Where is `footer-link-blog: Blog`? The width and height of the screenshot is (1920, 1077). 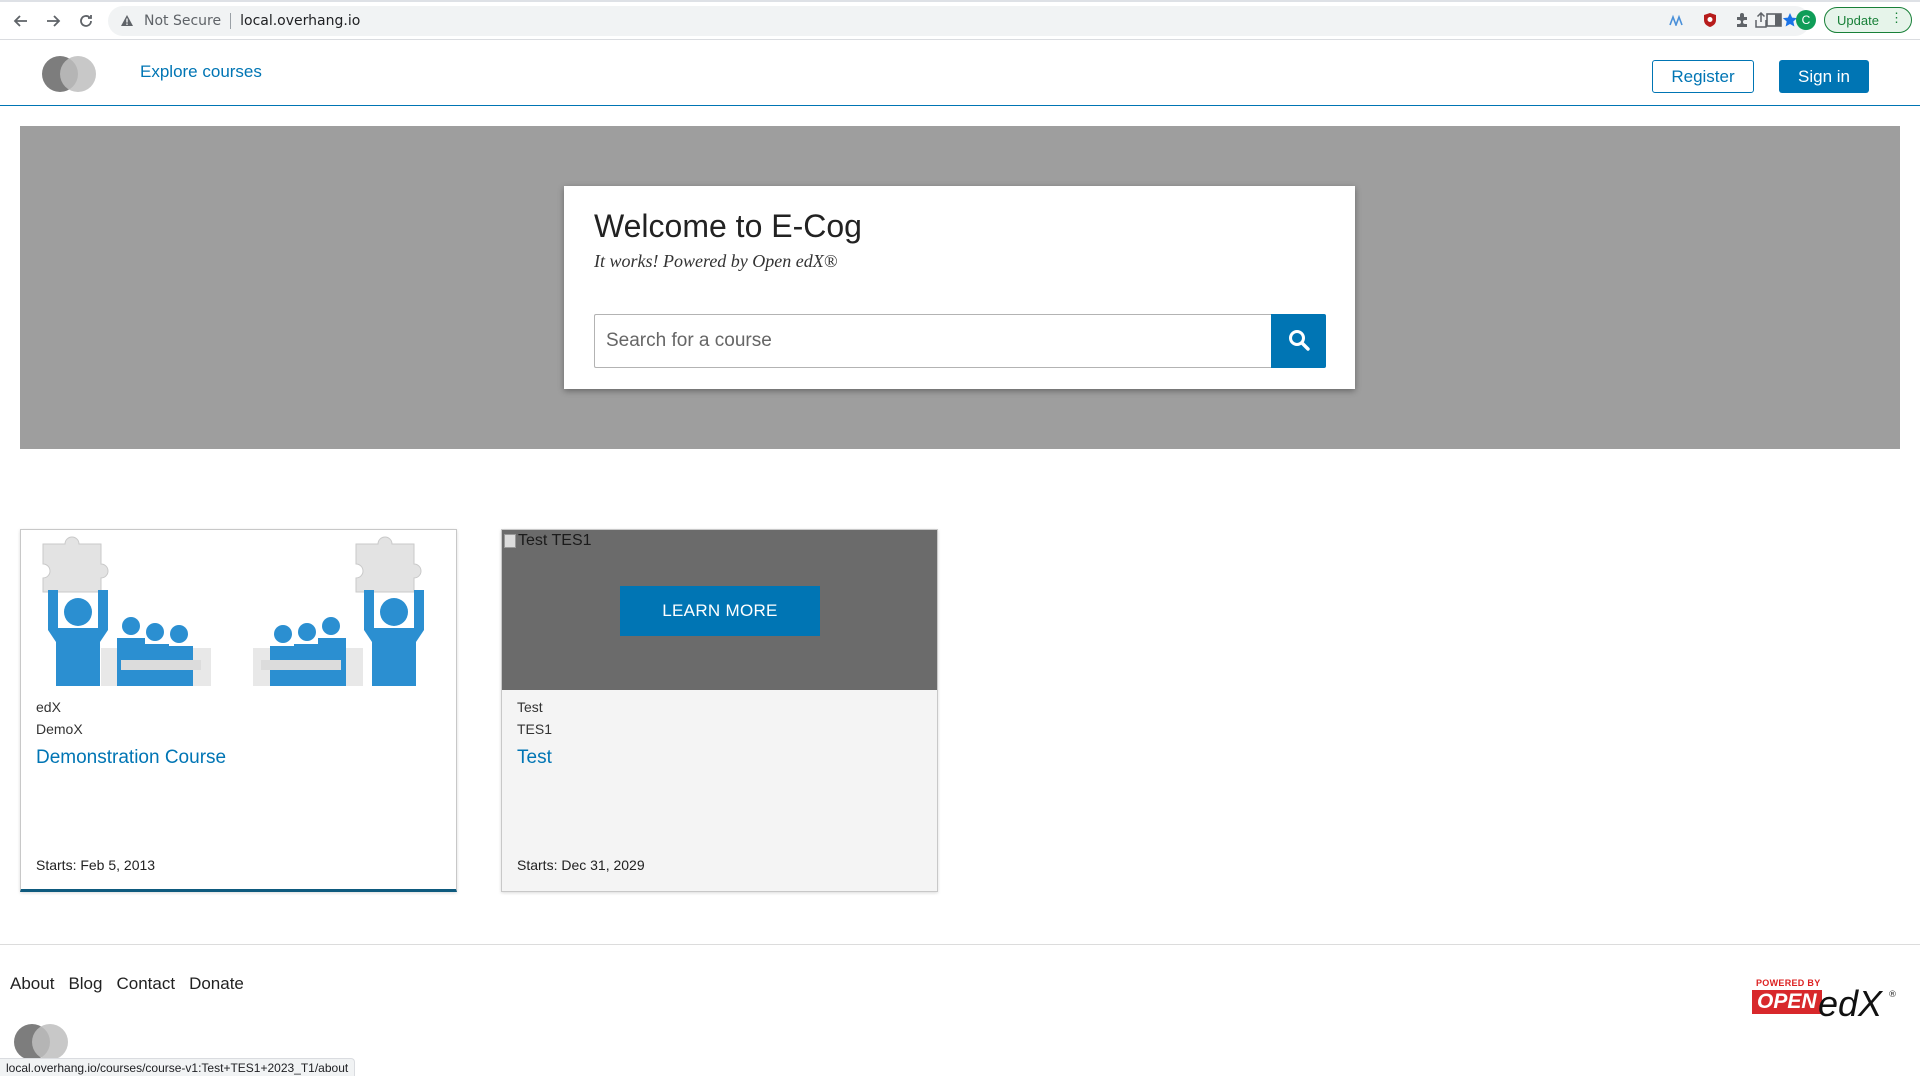 footer-link-blog: Blog is located at coordinates (85, 984).